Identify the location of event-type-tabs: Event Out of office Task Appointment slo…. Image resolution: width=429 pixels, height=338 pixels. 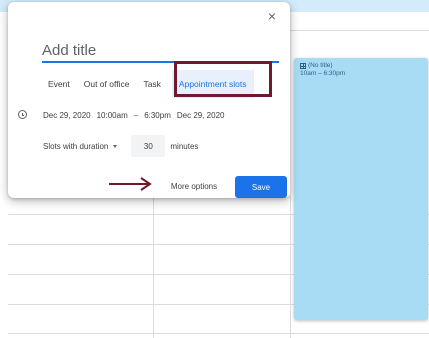
(148, 84).